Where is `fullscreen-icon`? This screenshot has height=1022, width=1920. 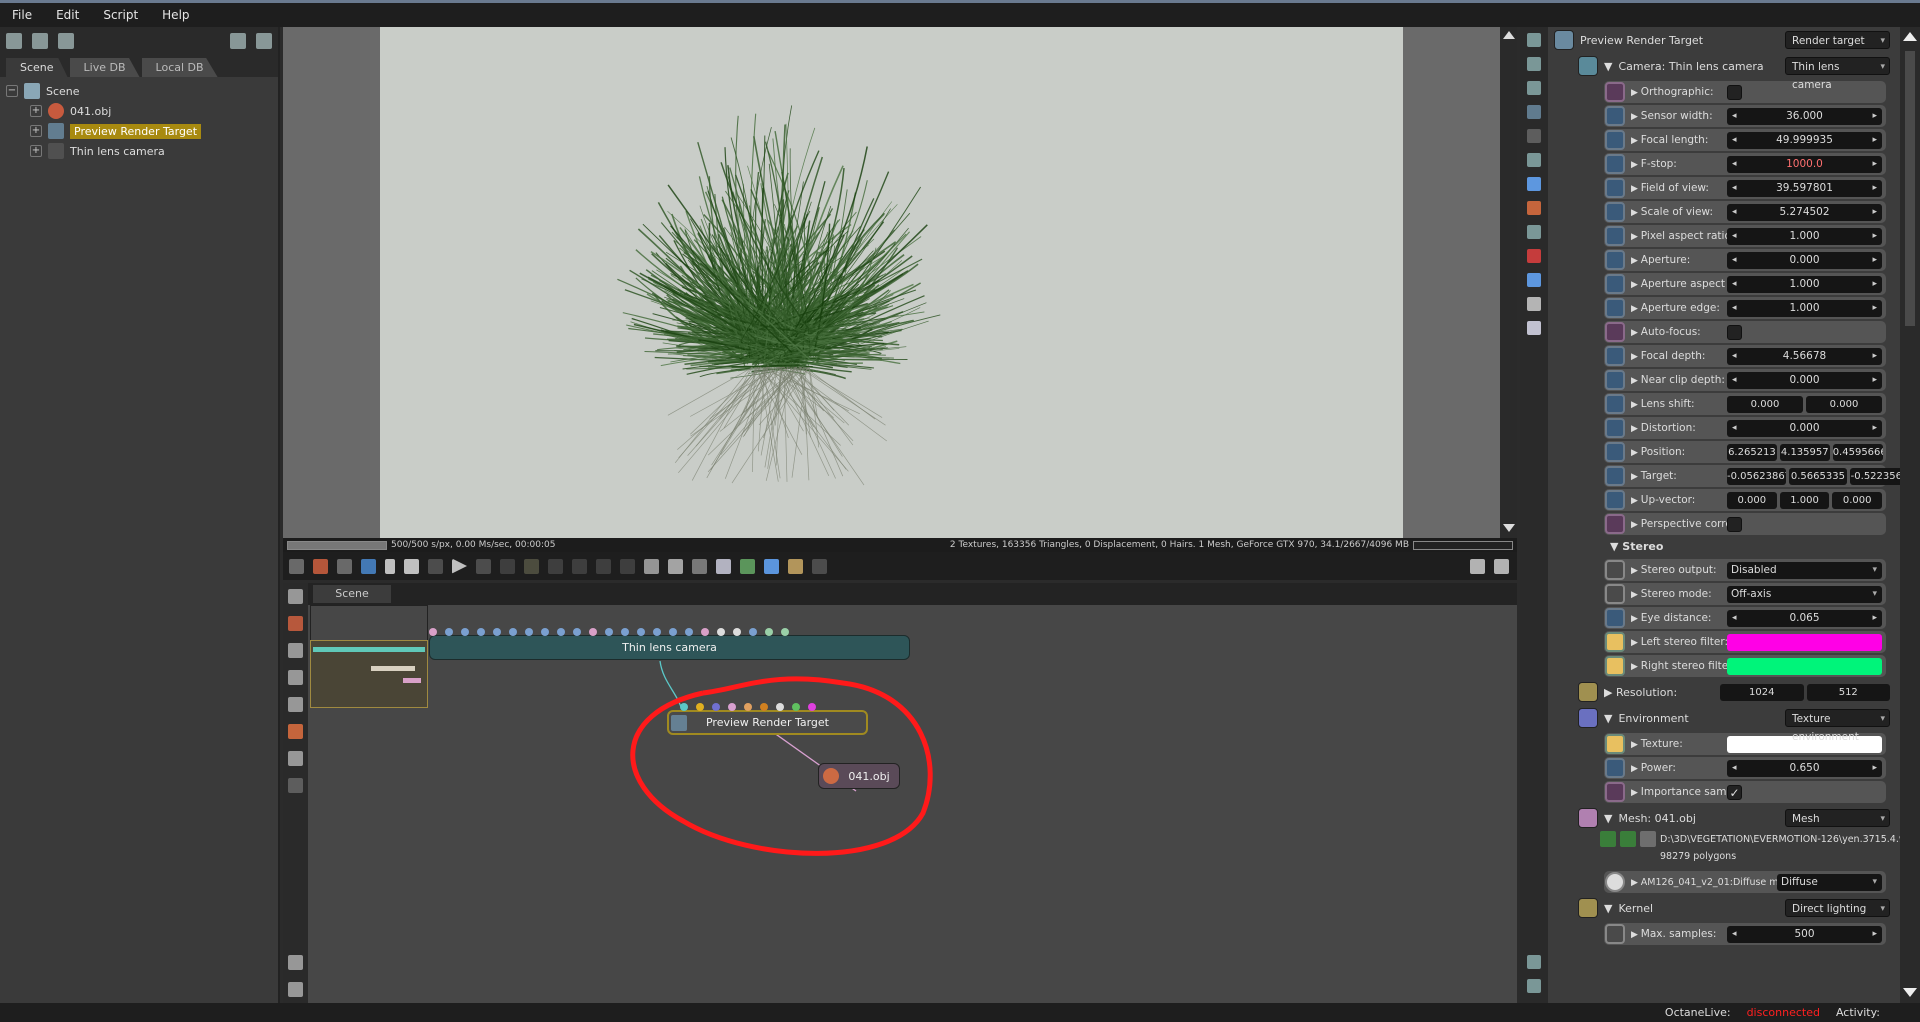
fullscreen-icon is located at coordinates (1534, 986).